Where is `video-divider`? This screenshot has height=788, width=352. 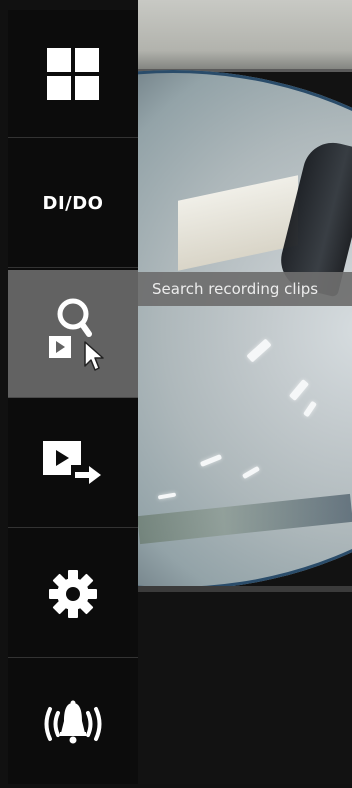
video-divider is located at coordinates (245, 589).